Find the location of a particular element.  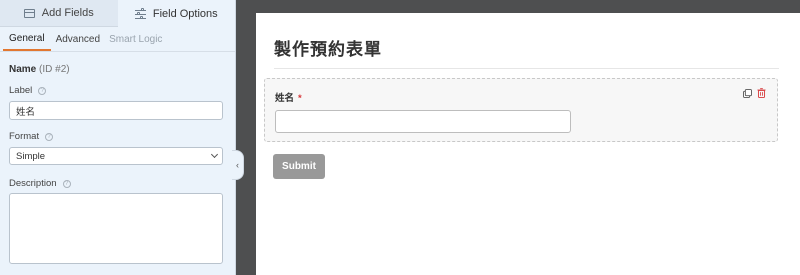

field-label-text: 姓名 is located at coordinates (285, 98).